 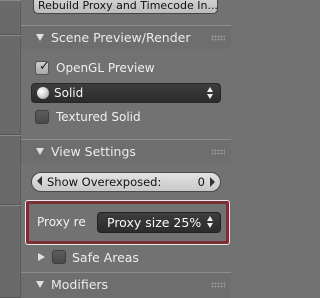 What do you see at coordinates (93, 151) in the screenshot?
I see `view-settings-title: View Settings` at bounding box center [93, 151].